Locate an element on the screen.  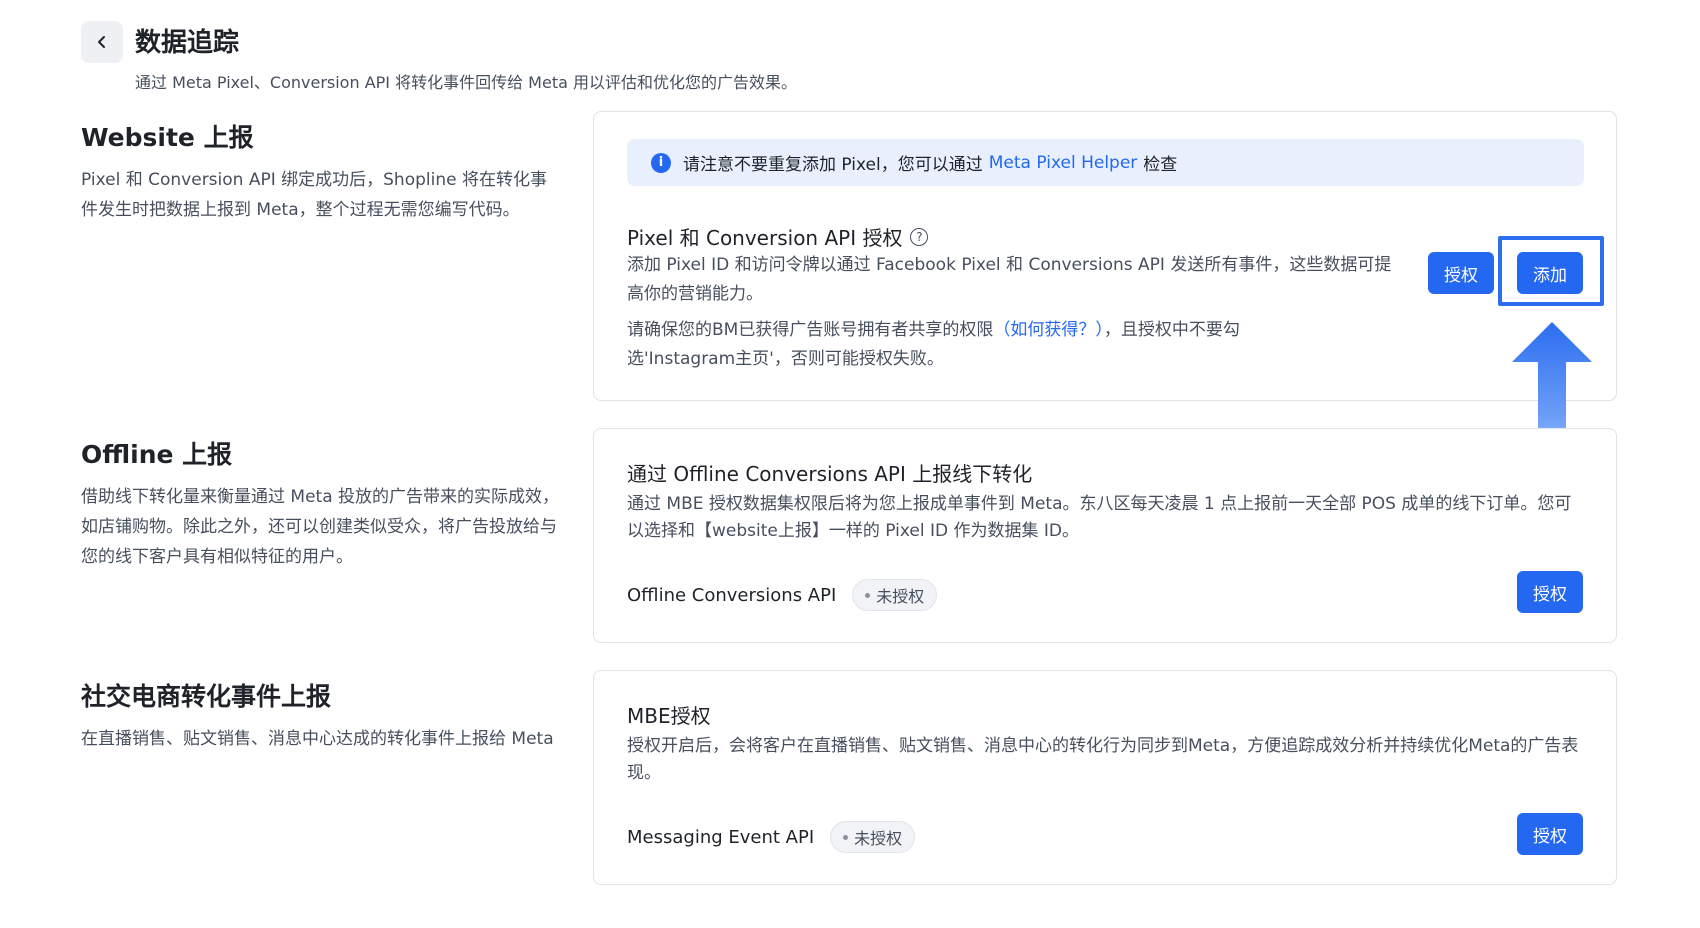
website-section-heading: Website 上报 is located at coordinates (167, 137).